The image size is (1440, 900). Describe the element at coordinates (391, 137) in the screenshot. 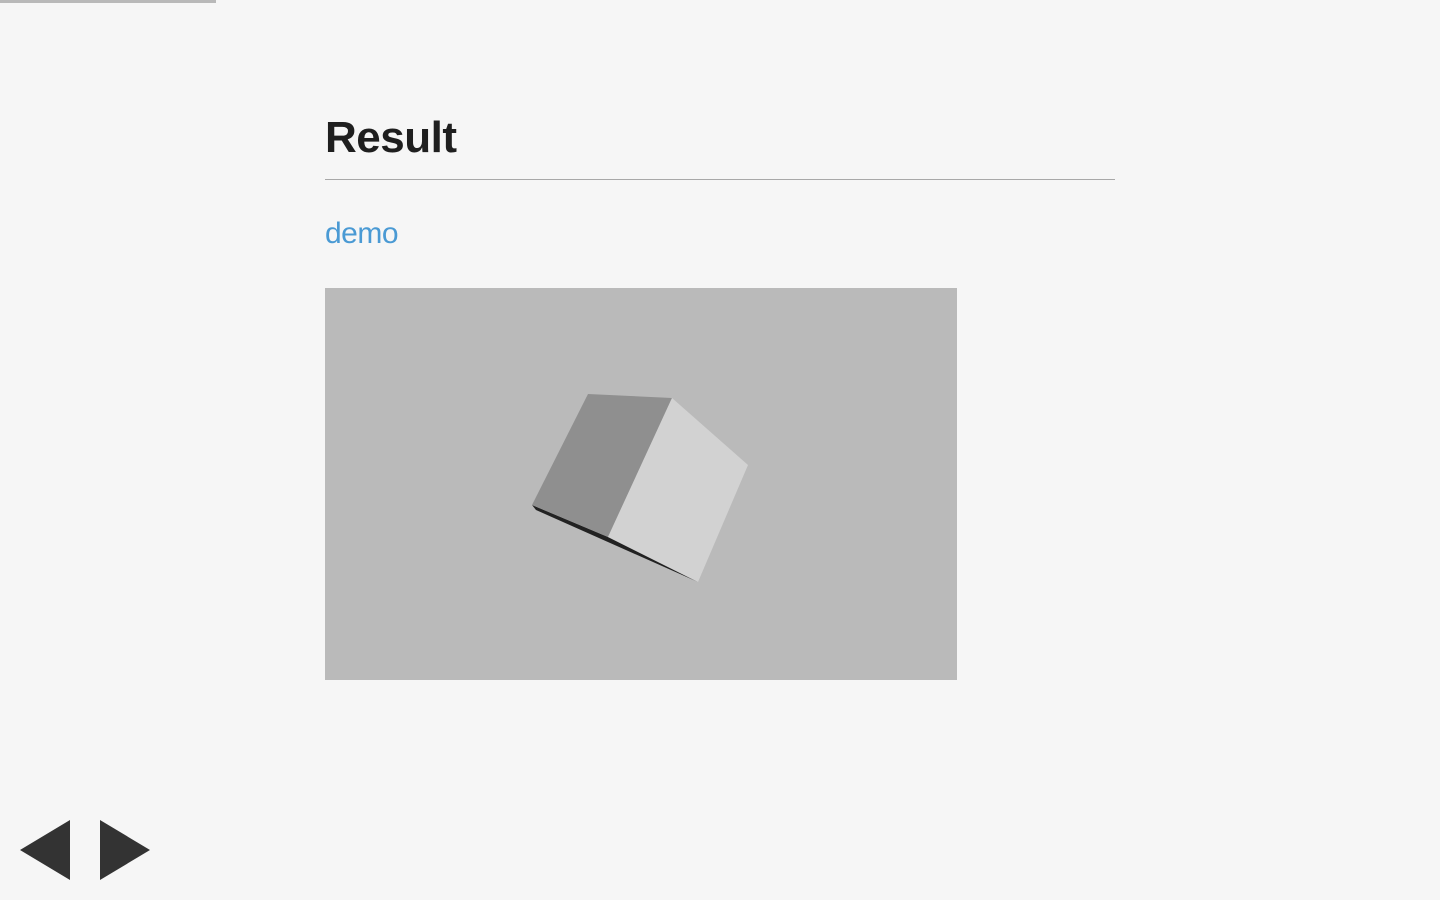

I see `slide-title: Result` at that location.